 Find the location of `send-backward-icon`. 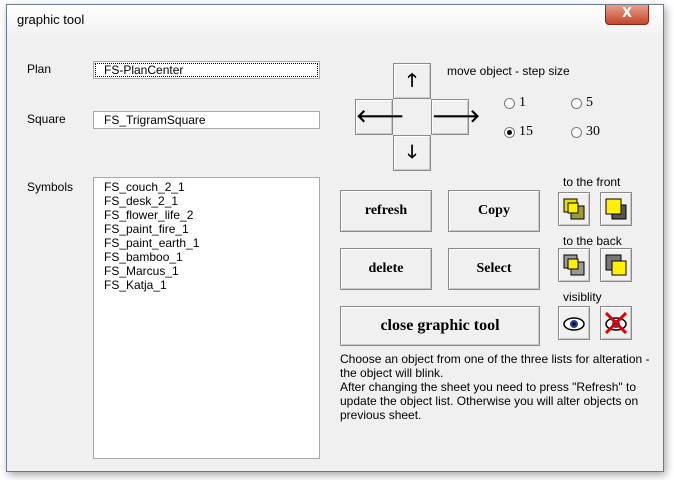

send-backward-icon is located at coordinates (574, 265).